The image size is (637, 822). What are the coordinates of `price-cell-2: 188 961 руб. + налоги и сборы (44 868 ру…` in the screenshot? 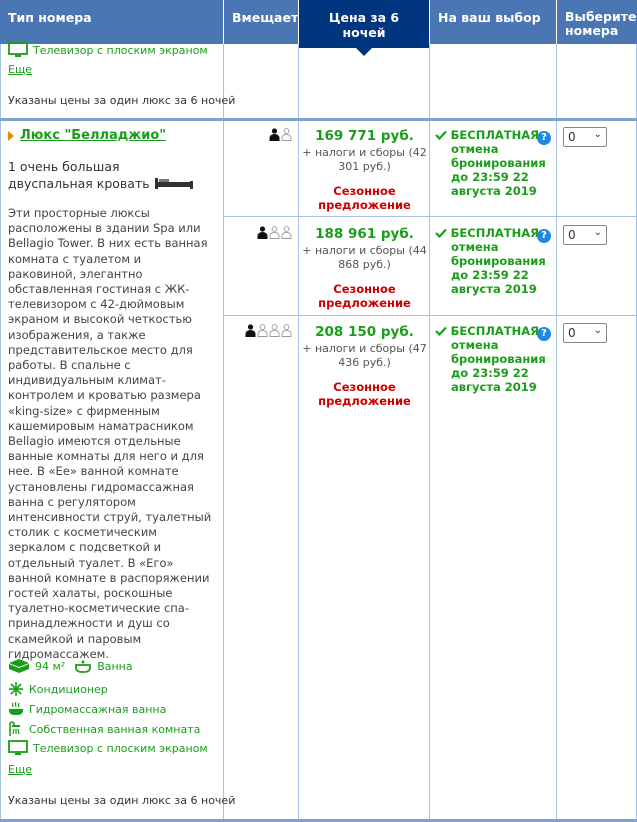 It's located at (364, 268).